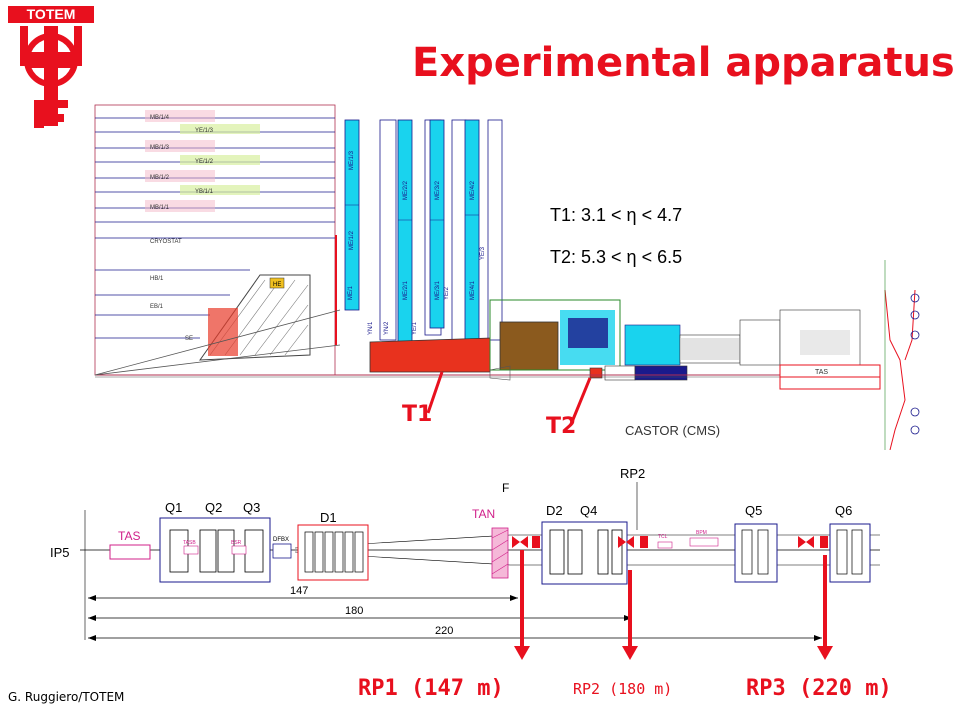  I want to click on label-yn2: YN/2, so click(387, 328).